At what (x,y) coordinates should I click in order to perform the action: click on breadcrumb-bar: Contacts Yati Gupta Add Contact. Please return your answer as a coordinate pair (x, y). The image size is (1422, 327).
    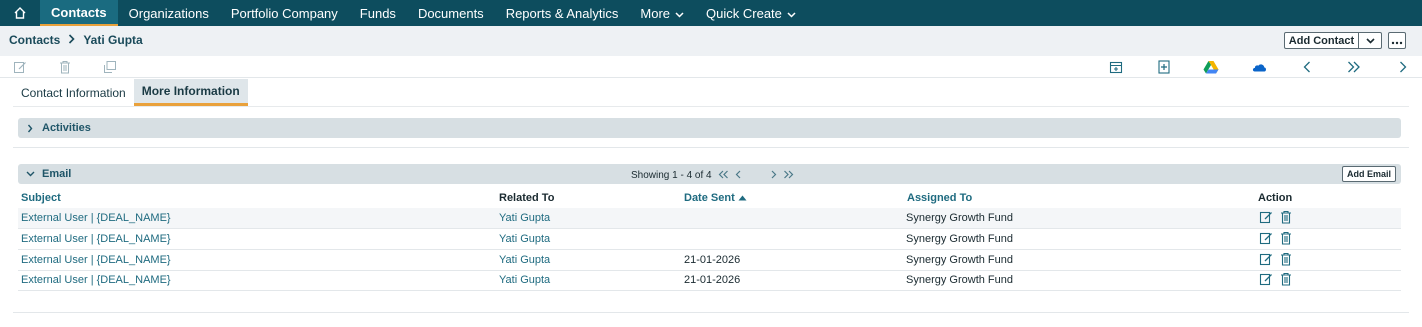
    Looking at the image, I should click on (711, 41).